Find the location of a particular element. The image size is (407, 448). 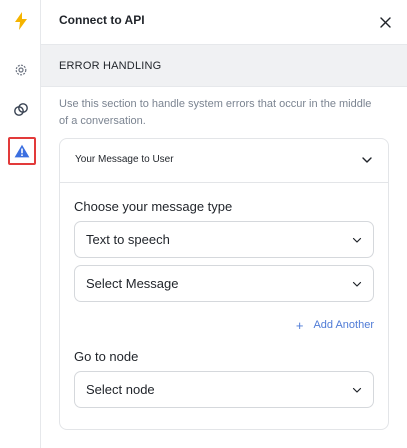

integrations-nav-button is located at coordinates (20, 110).